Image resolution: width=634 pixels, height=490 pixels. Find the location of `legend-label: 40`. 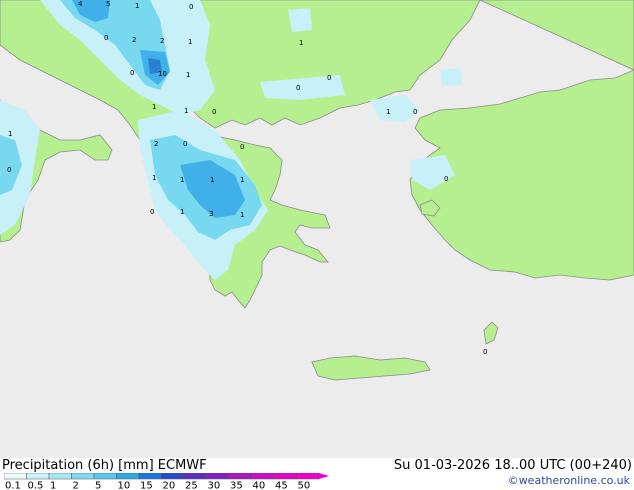

legend-label: 40 is located at coordinates (259, 485).